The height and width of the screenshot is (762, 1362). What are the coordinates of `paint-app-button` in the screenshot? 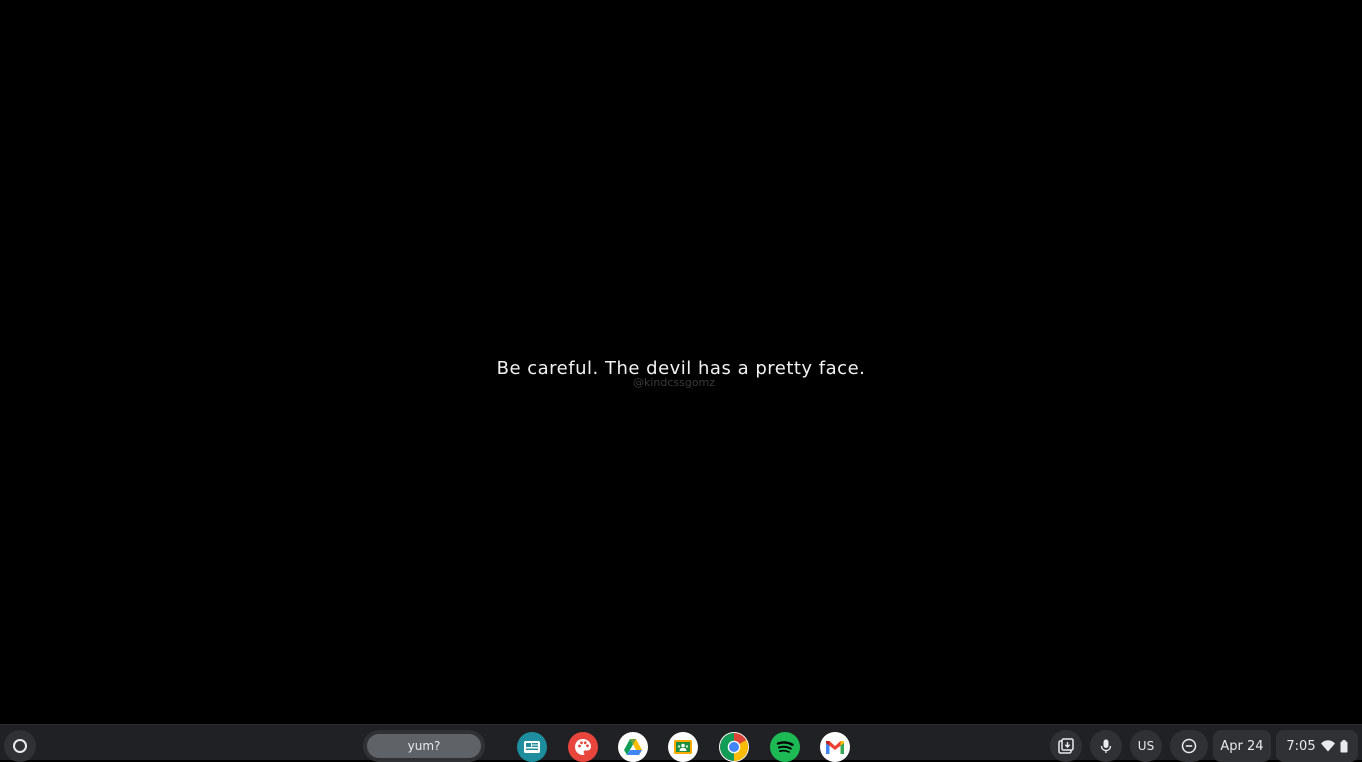 It's located at (583, 747).